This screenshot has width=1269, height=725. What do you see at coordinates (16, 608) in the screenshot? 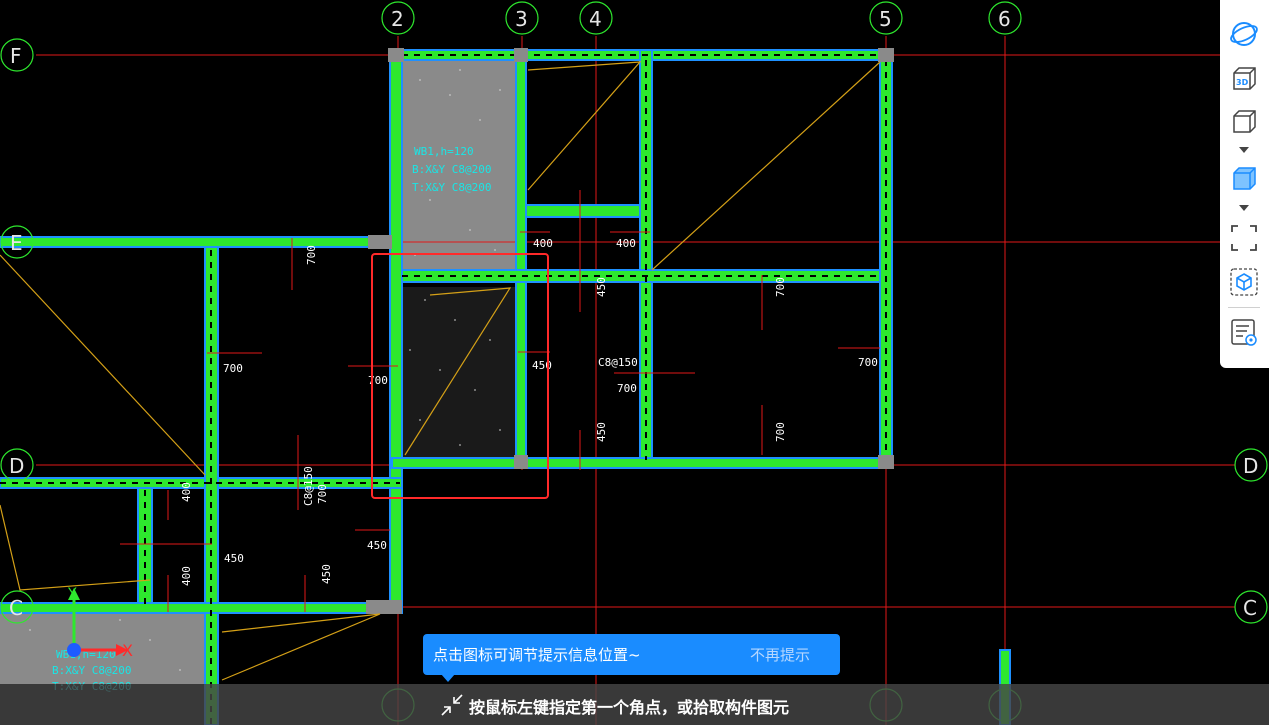
I see `axis-label-C: C` at bounding box center [16, 608].